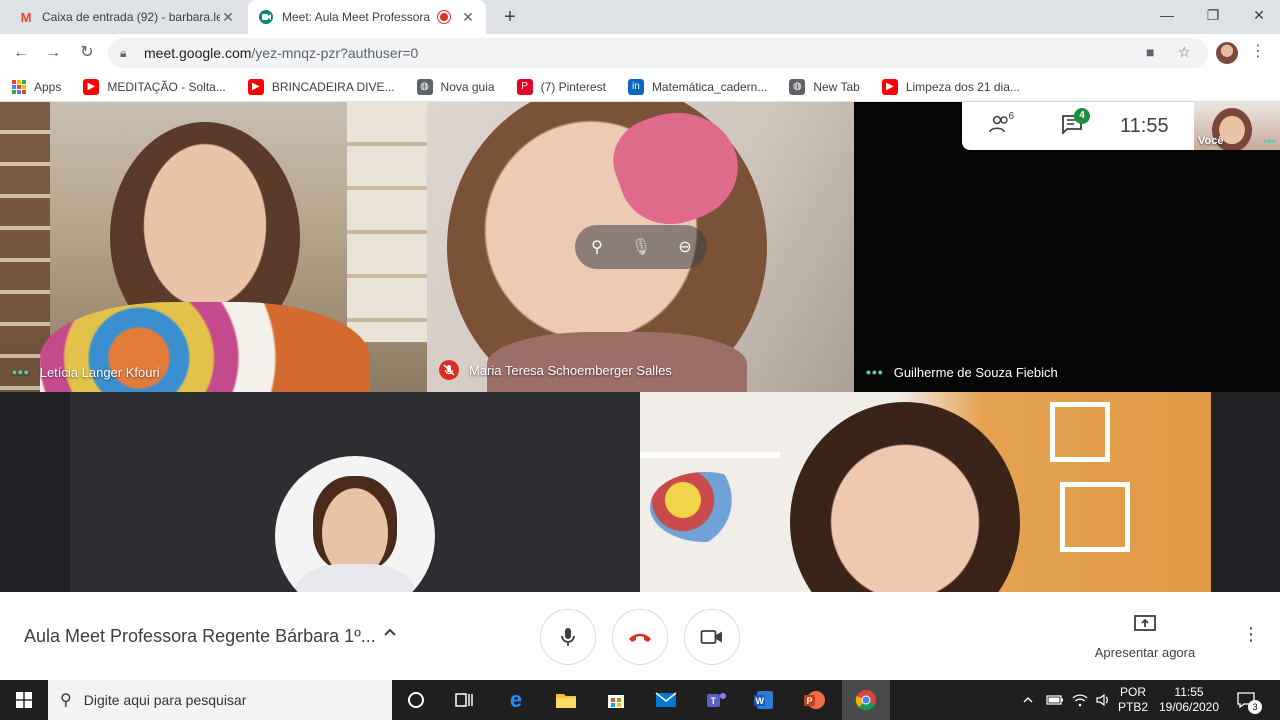 The width and height of the screenshot is (1280, 720). I want to click on svg-text: T, so click(714, 701).